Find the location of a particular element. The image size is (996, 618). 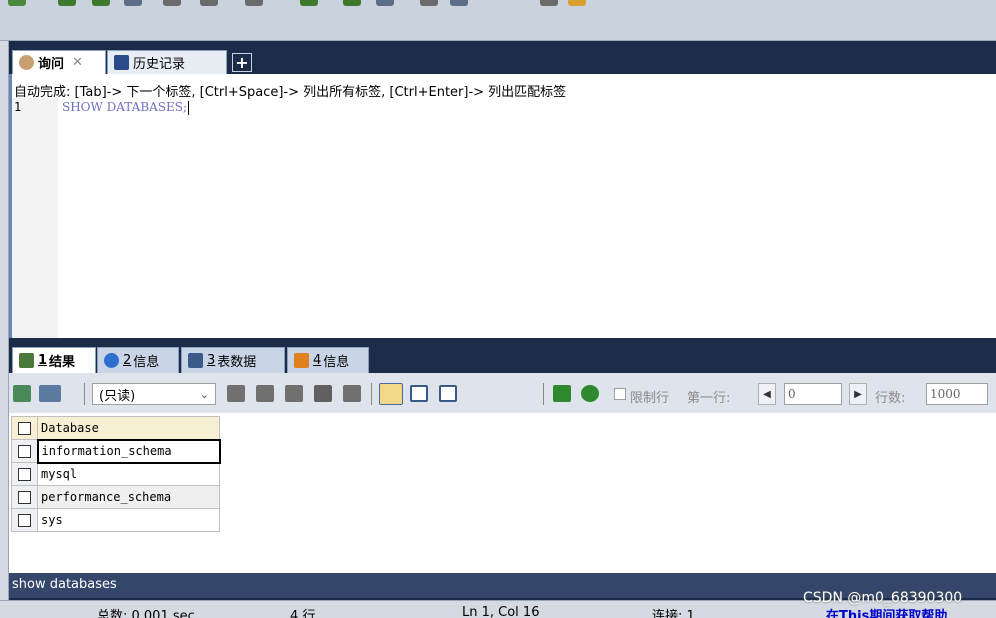

refresh-icon is located at coordinates (590, 393).